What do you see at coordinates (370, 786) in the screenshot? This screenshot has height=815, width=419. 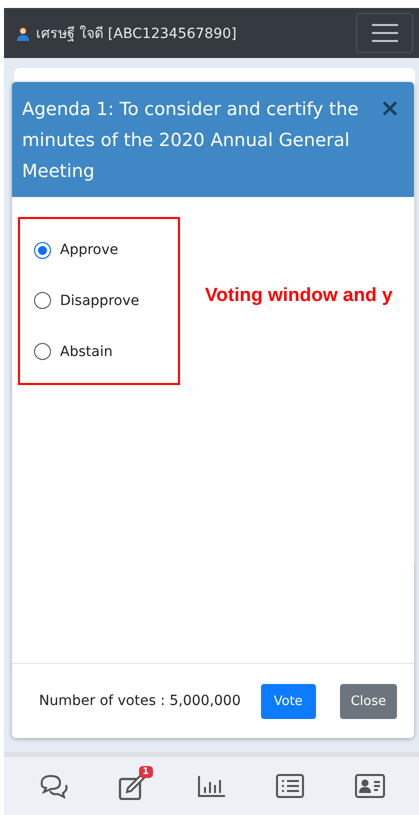 I see `contact-card-icon` at bounding box center [370, 786].